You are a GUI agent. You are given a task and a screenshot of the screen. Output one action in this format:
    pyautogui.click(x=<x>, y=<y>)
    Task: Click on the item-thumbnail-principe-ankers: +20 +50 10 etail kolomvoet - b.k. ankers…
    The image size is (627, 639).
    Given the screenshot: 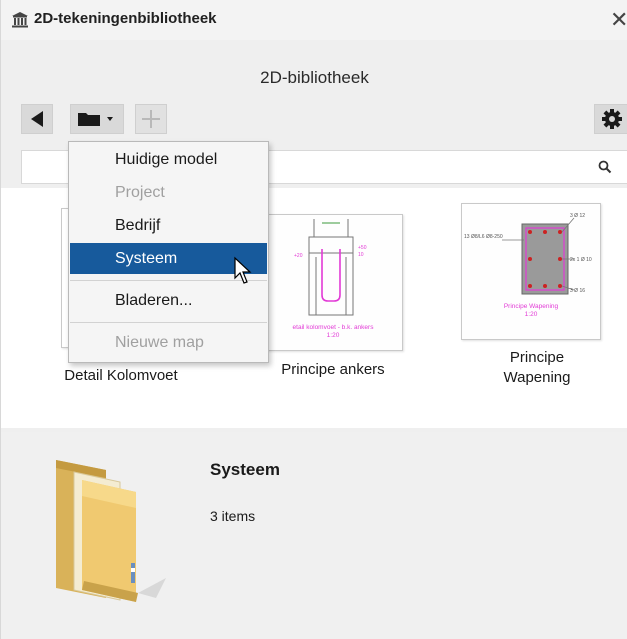 What is the action you would take?
    pyautogui.click(x=333, y=282)
    